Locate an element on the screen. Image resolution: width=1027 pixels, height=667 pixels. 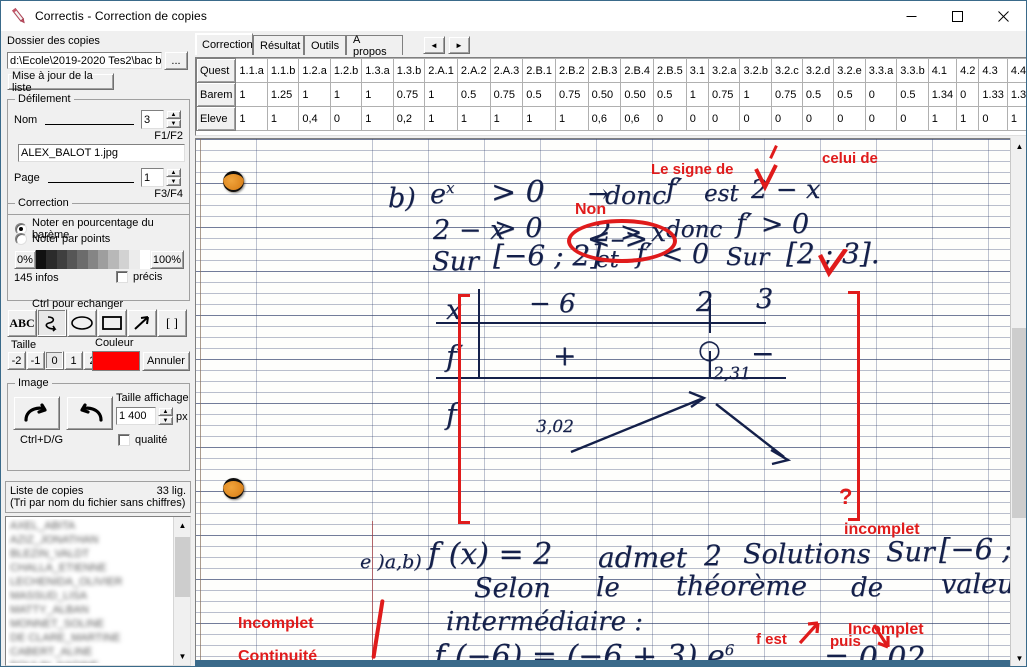
image-scrollbar: ▲ ▼ is located at coordinates (1018, 402).